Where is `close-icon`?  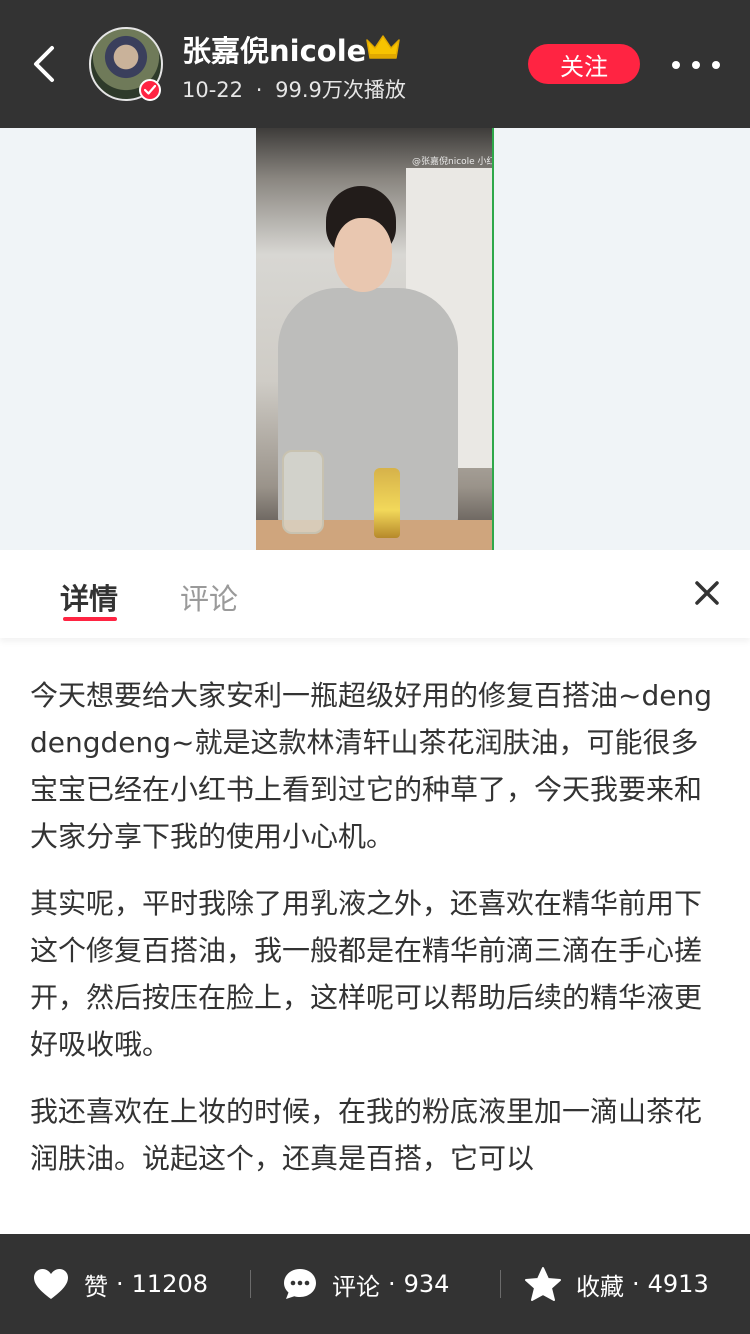 close-icon is located at coordinates (707, 593).